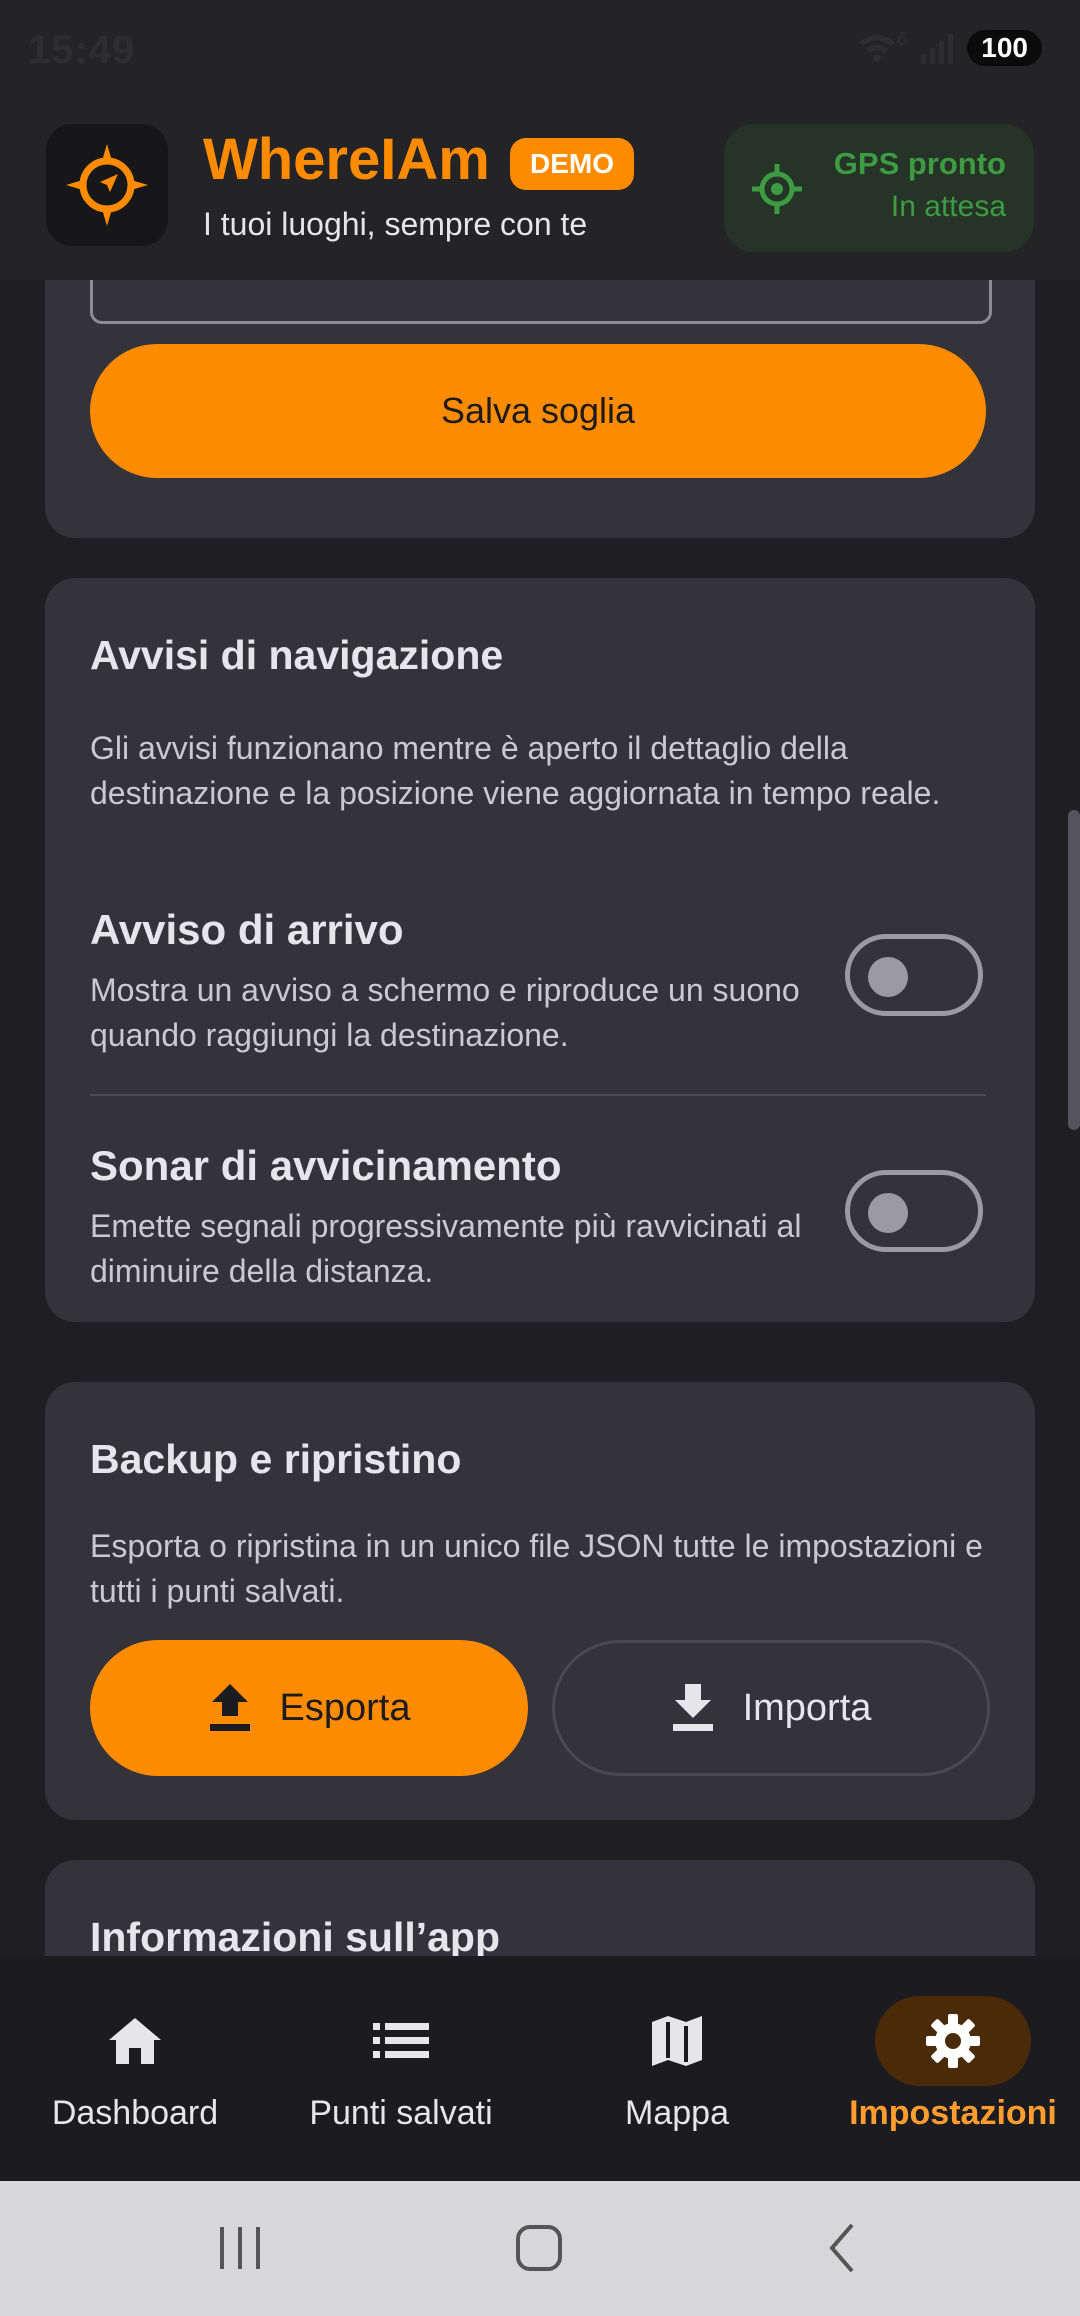 The image size is (1080, 2316). What do you see at coordinates (914, 975) in the screenshot?
I see `arrival-alert-toggle` at bounding box center [914, 975].